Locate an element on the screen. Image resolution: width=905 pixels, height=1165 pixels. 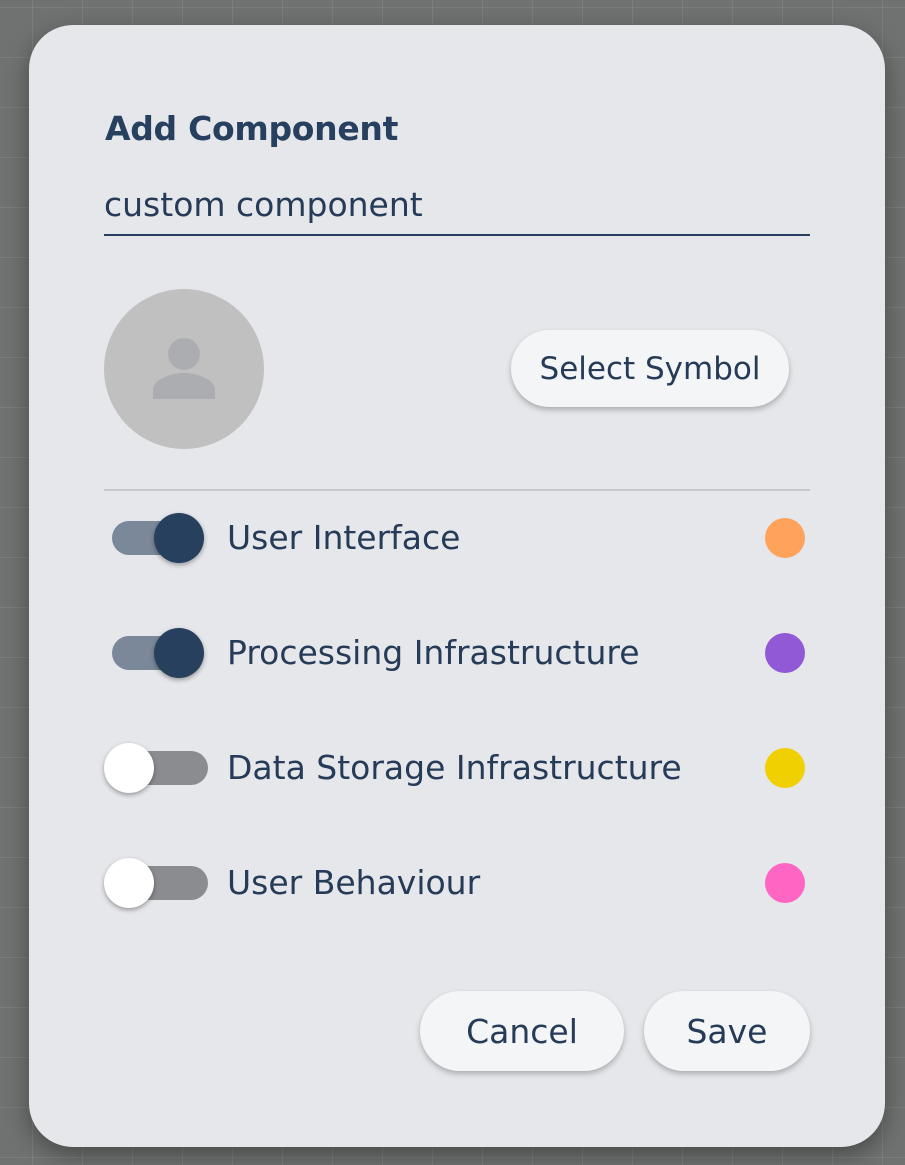
layer-row-user-behaviour: User Behaviour is located at coordinates (457, 883).